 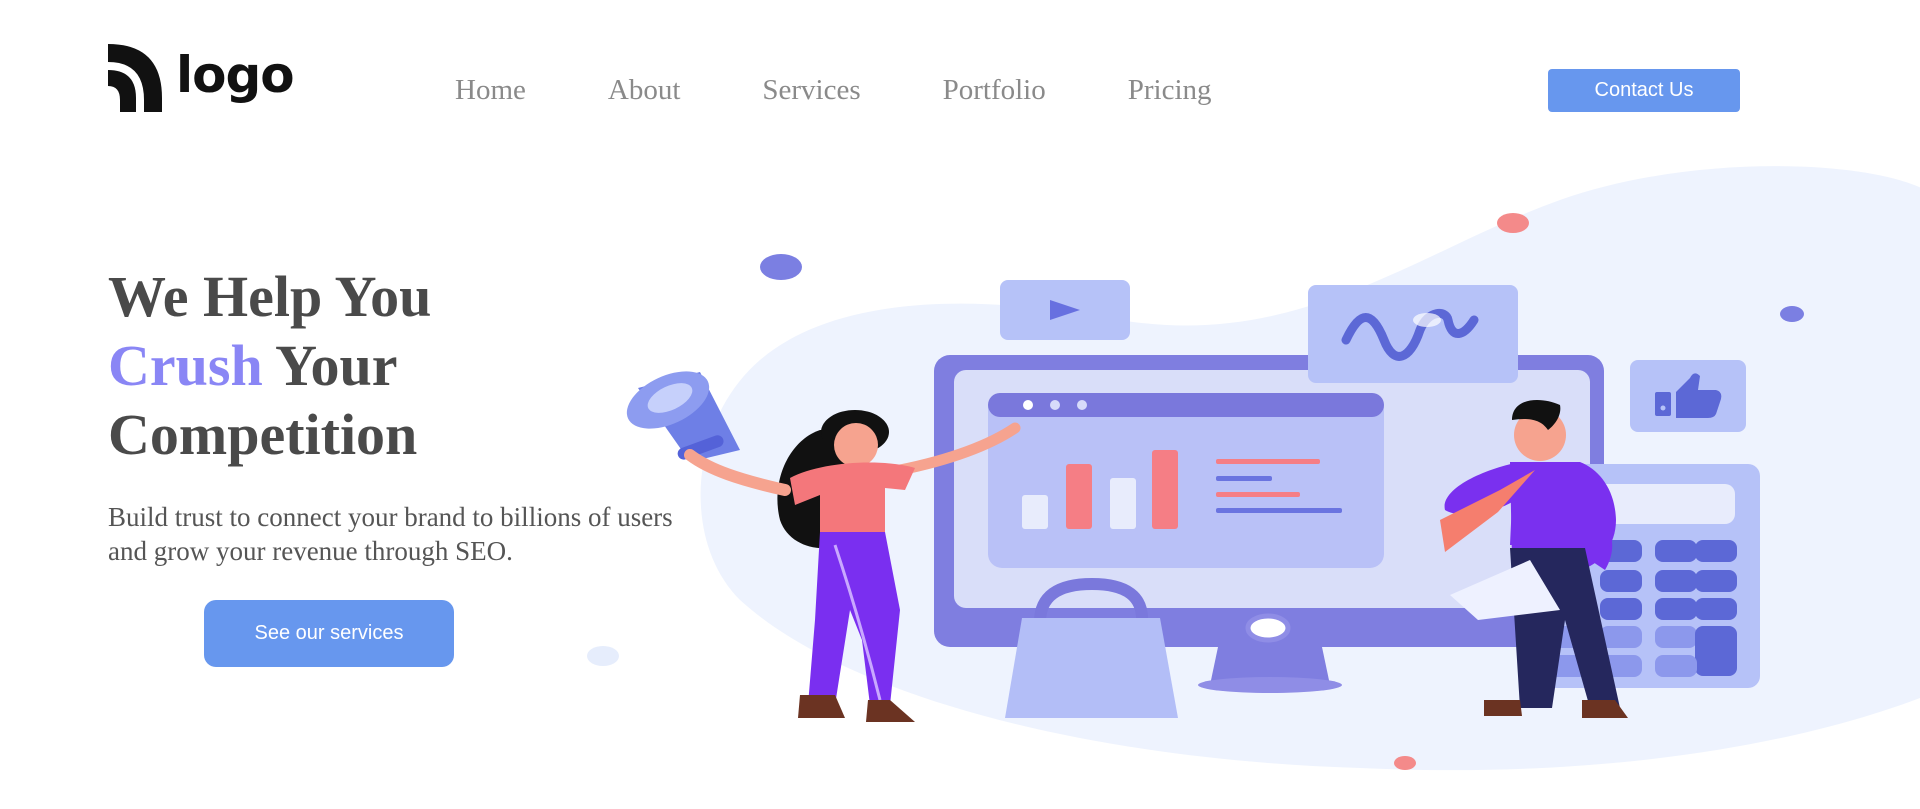 What do you see at coordinates (1405, 763) in the screenshot?
I see `dot-red-bottom` at bounding box center [1405, 763].